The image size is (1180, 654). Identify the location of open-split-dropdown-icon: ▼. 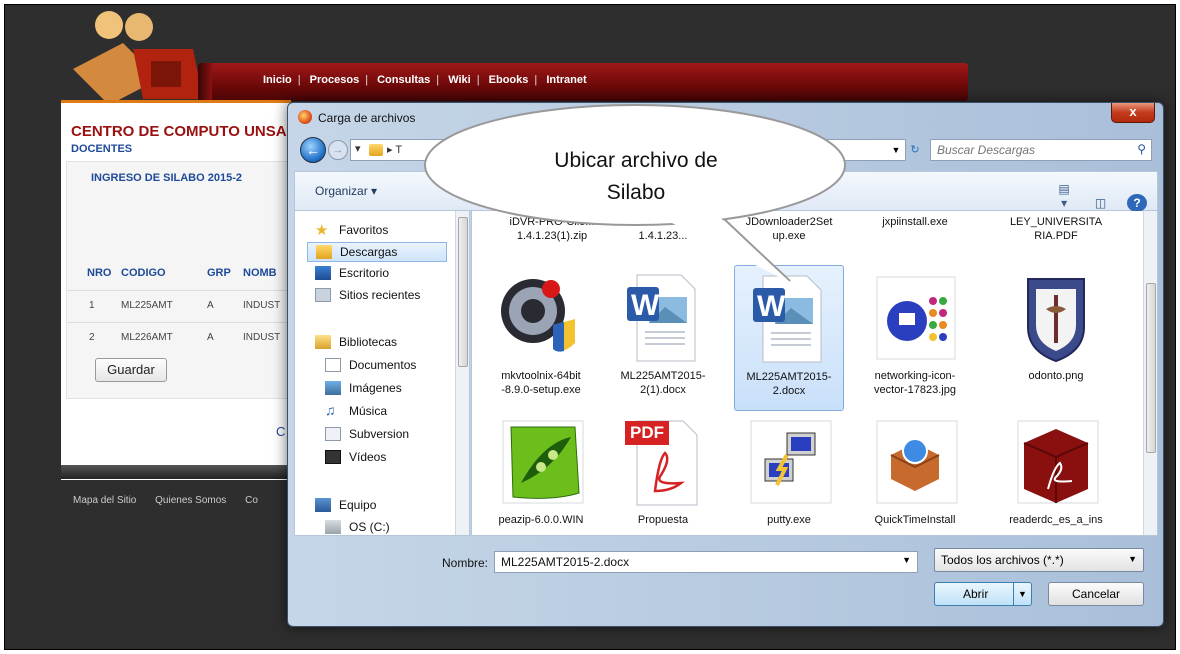
(1022, 594).